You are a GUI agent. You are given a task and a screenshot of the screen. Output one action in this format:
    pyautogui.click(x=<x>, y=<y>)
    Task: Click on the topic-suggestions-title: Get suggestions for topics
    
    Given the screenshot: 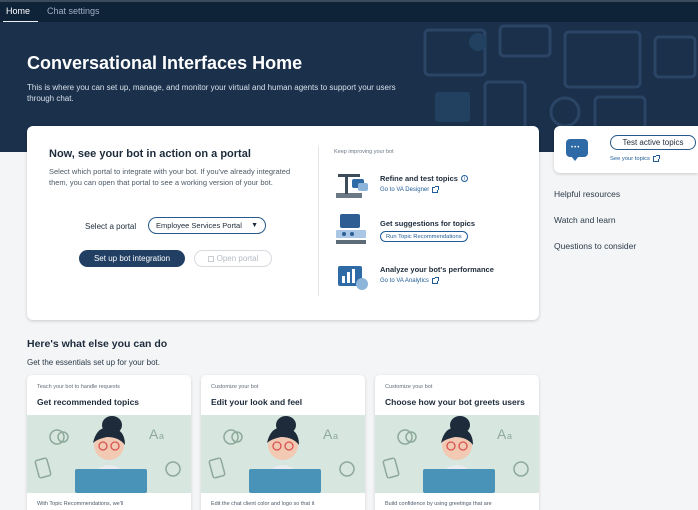 What is the action you would take?
    pyautogui.click(x=428, y=223)
    